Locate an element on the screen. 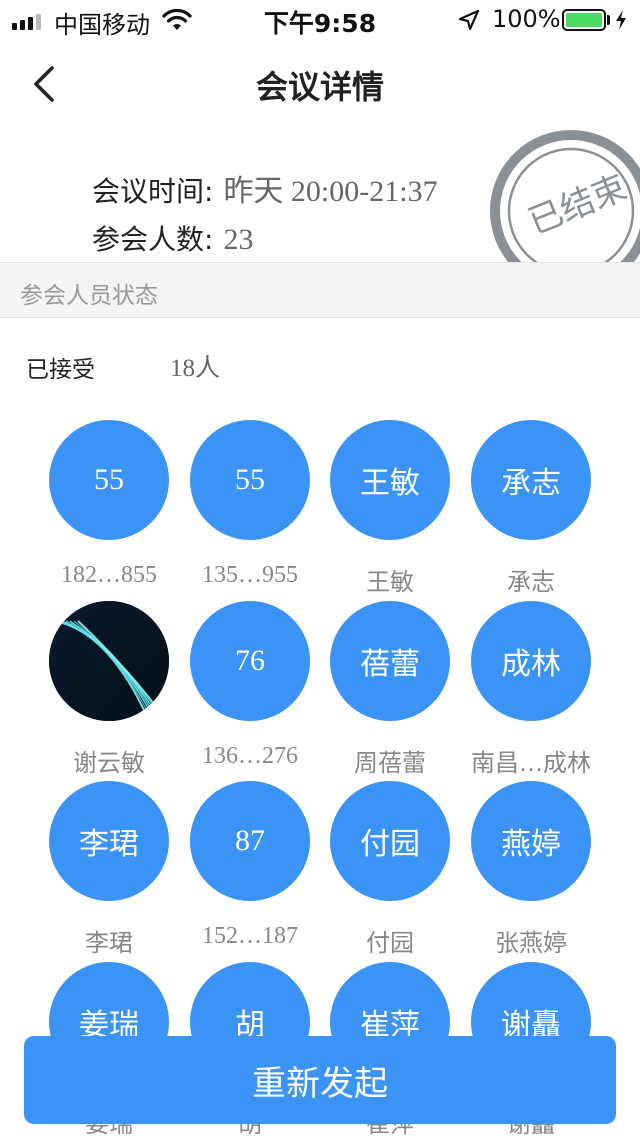 This screenshot has width=640, height=1142. stamp-text: 已结束 is located at coordinates (577, 204).